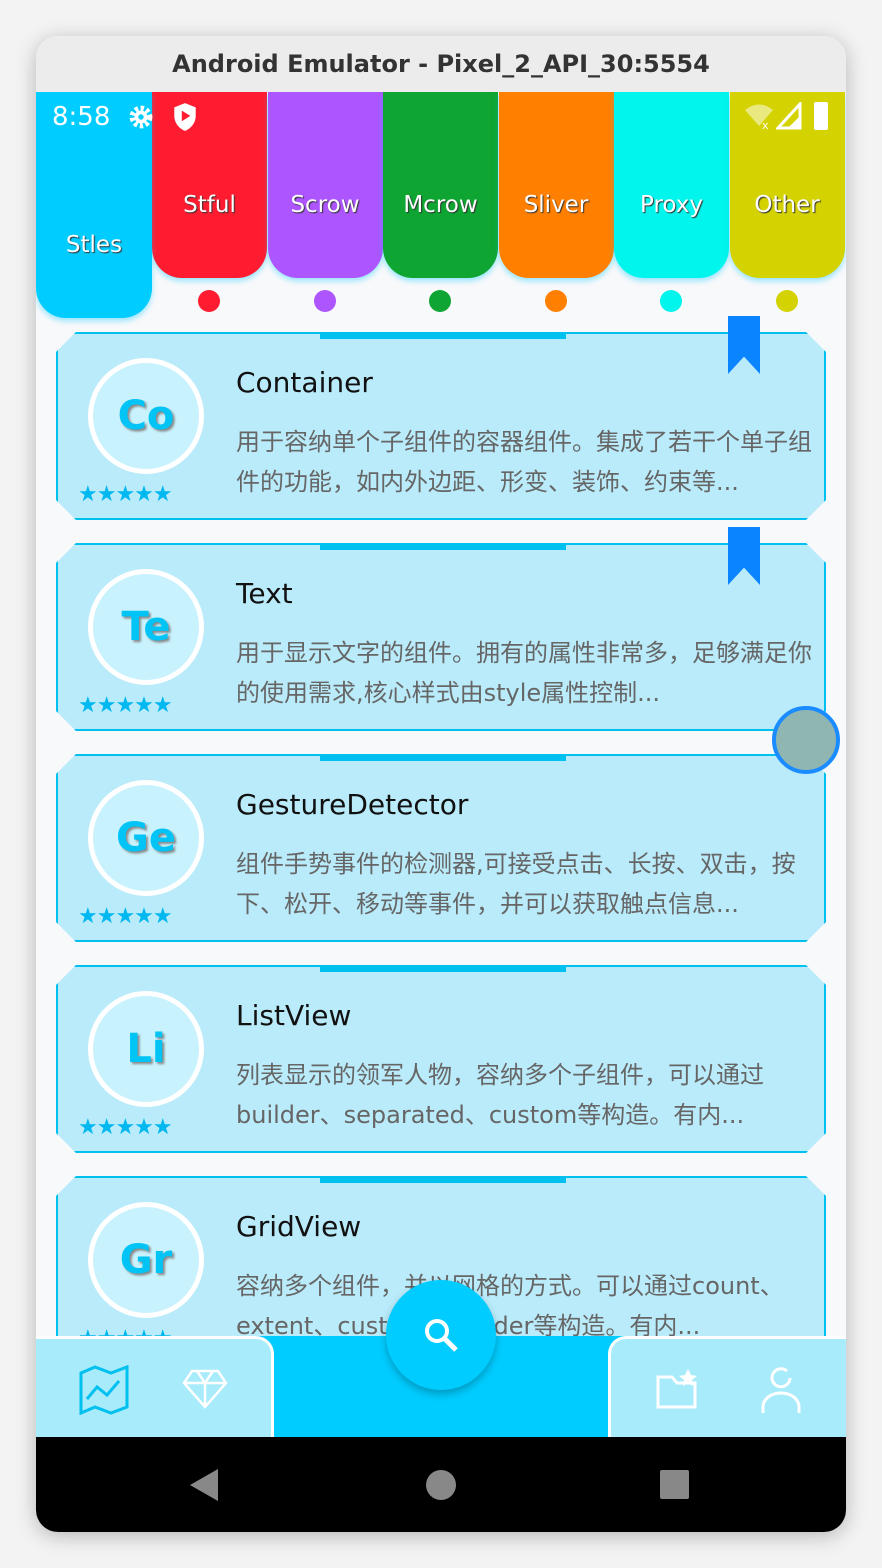  I want to click on floating-user-avatar, so click(806, 740).